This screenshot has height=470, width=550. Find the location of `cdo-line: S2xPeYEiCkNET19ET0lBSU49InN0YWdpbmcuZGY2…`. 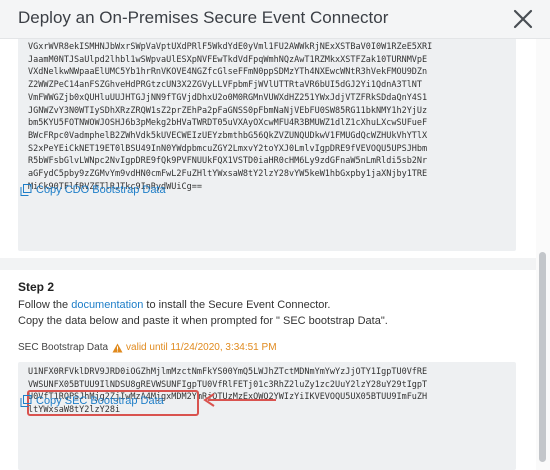

cdo-line: S2xPeYEiCkNET19ET0lBSU49InN0YWdpbmcuZGY2… is located at coordinates (228, 148).